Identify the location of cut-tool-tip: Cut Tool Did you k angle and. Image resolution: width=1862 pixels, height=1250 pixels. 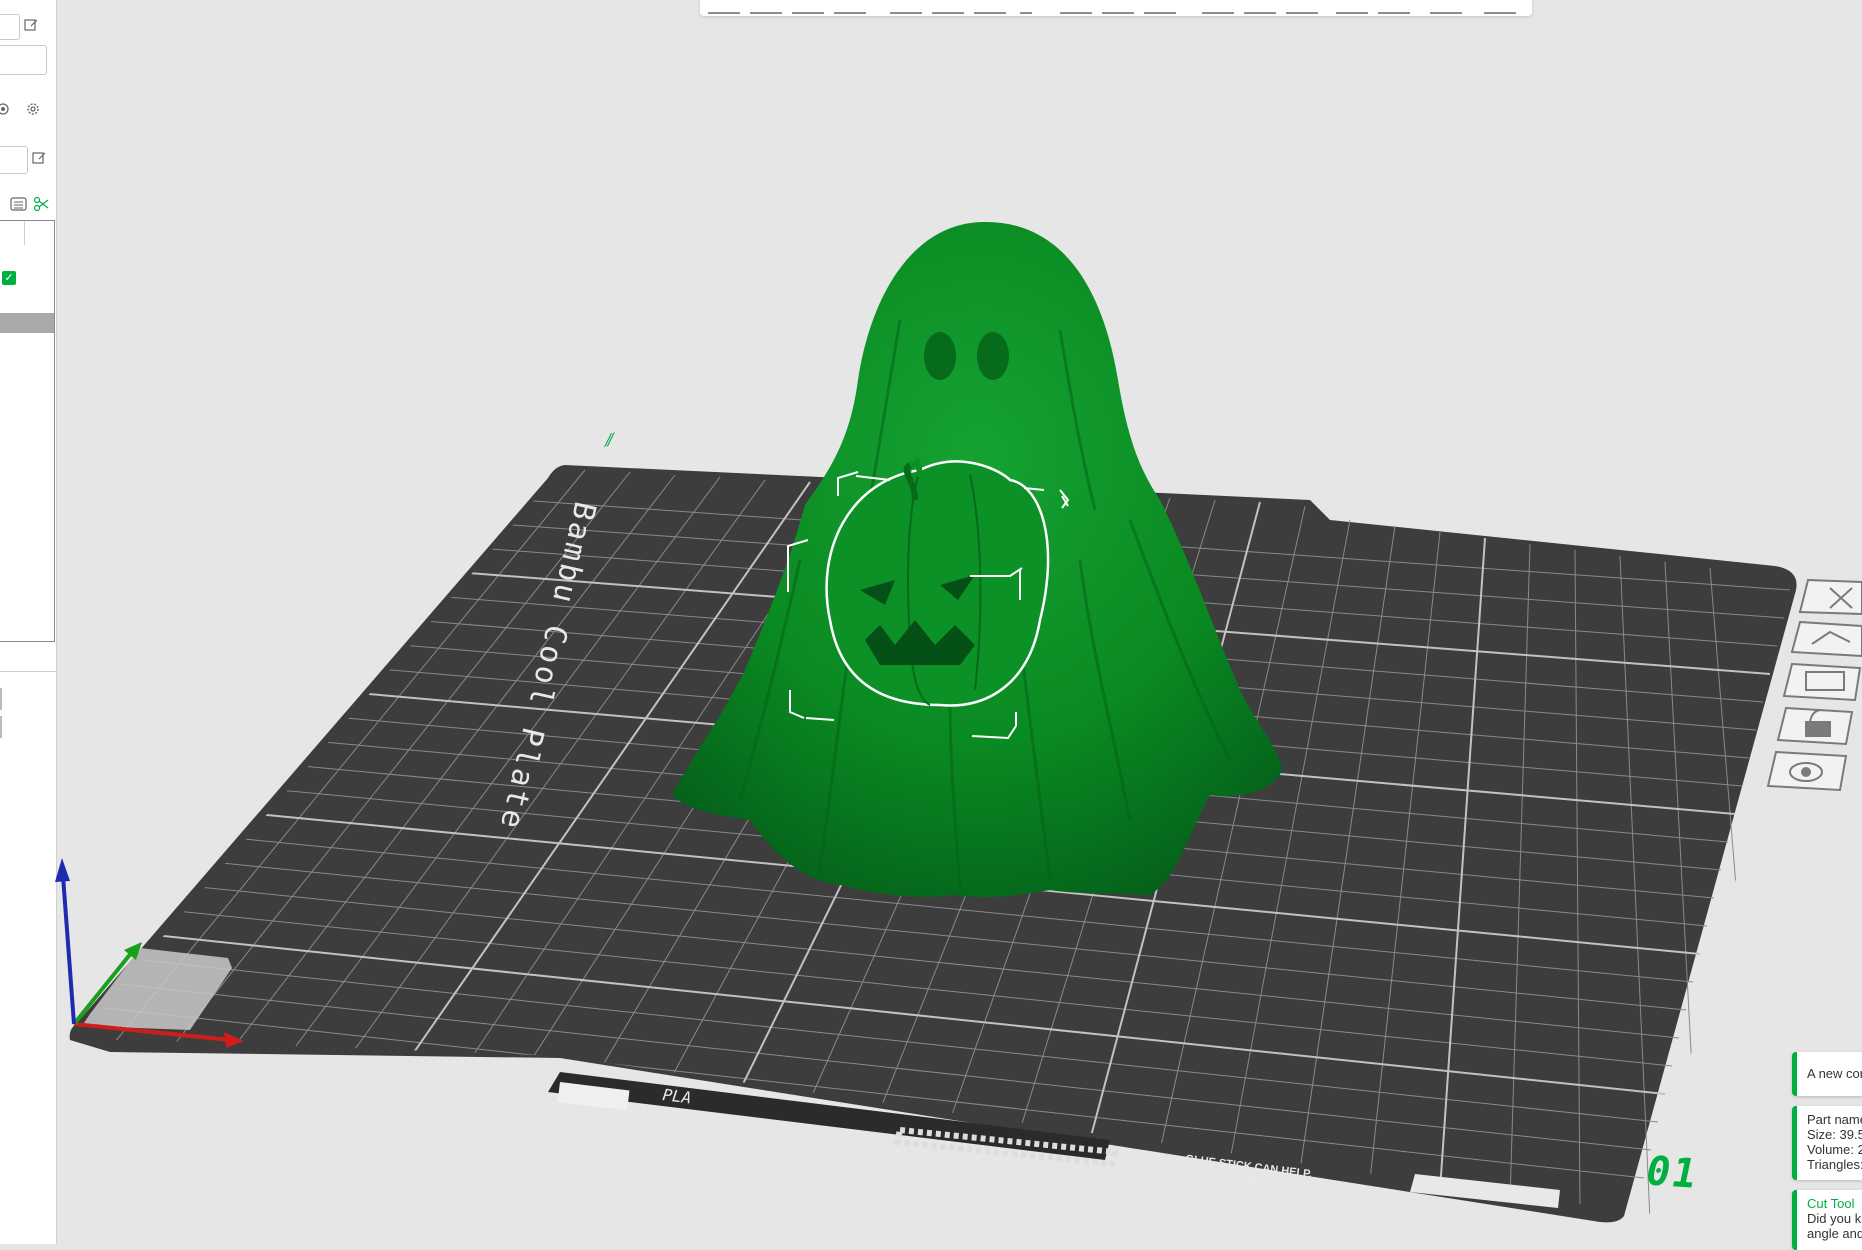
(1827, 1220).